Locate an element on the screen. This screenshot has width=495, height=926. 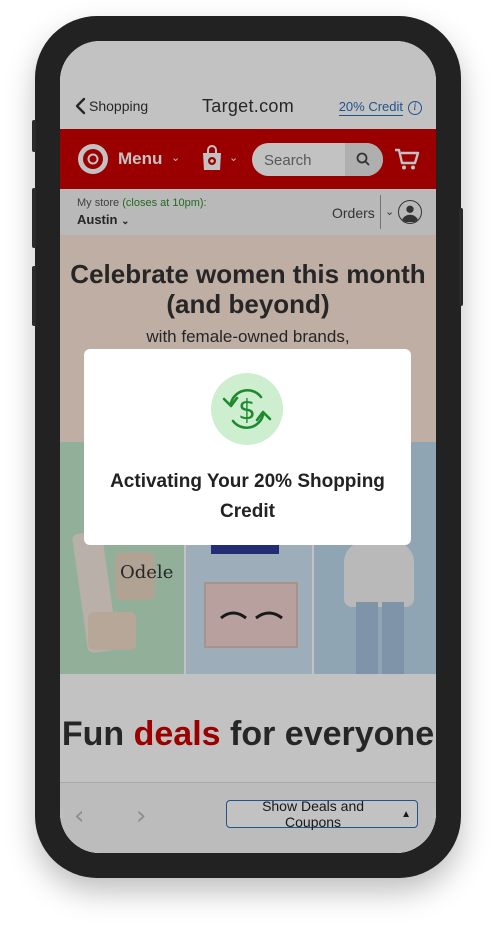
silent-switch is located at coordinates (34, 136).